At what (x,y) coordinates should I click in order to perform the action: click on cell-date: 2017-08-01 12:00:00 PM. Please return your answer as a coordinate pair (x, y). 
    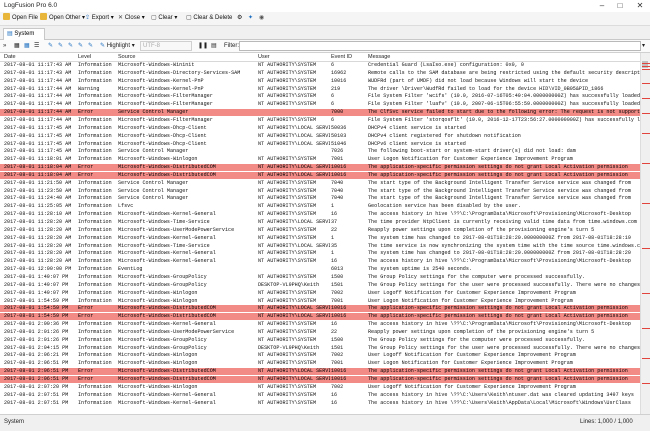
    Looking at the image, I should click on (38, 269).